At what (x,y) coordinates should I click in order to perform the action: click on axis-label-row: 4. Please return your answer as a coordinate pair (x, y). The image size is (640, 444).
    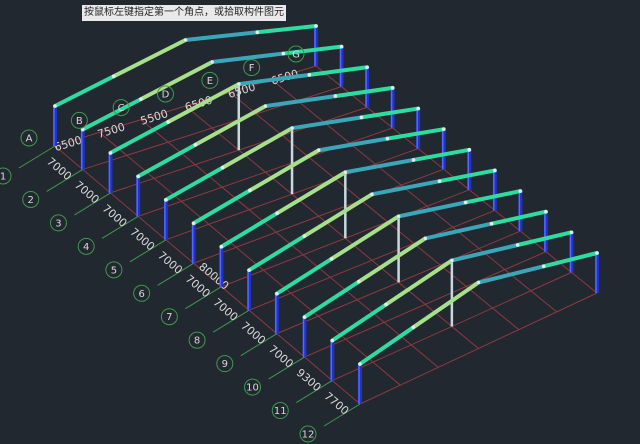
    Looking at the image, I should click on (86, 247).